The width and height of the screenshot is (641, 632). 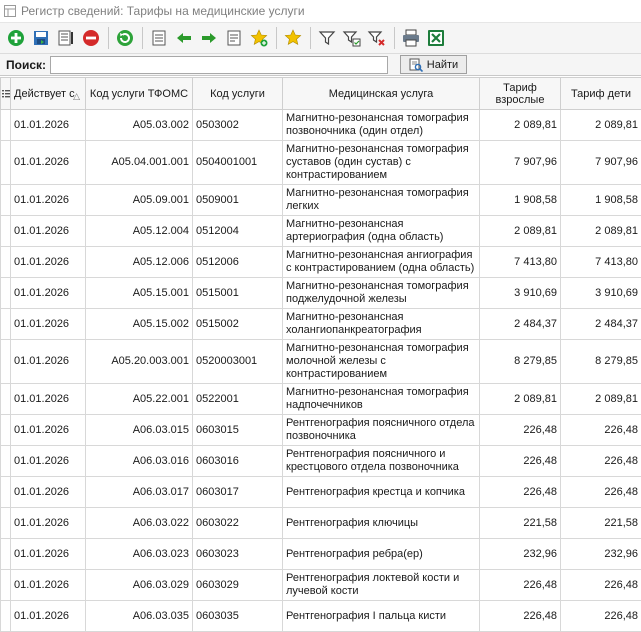 What do you see at coordinates (520, 523) in the screenshot?
I see `cell-tariff-adult: 221,58` at bounding box center [520, 523].